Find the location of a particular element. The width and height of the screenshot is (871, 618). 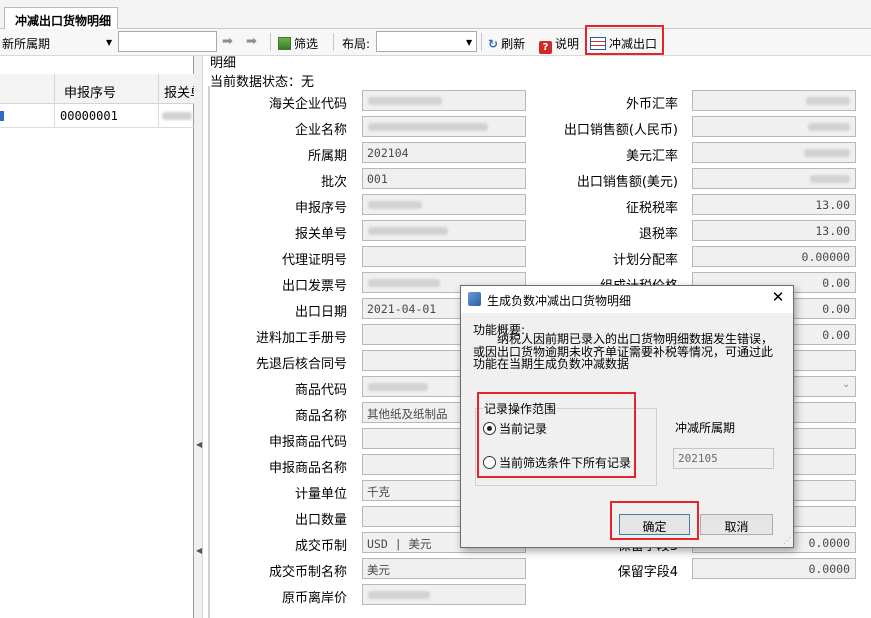

field-label: 商品名称 is located at coordinates (320, 416).